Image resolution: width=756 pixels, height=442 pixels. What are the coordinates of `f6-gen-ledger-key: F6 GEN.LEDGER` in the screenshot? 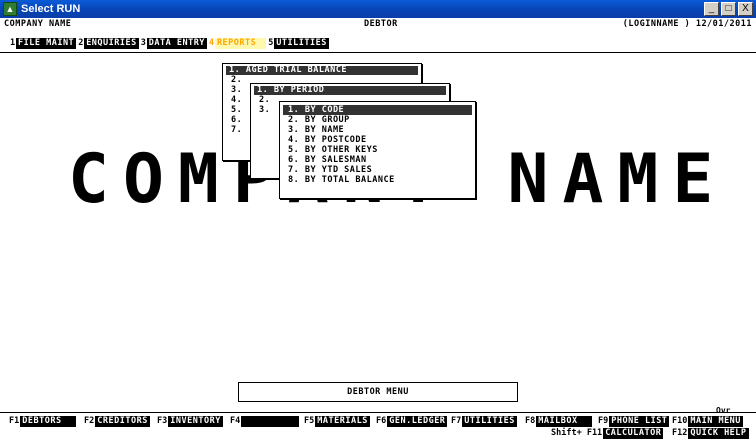 It's located at (412, 421).